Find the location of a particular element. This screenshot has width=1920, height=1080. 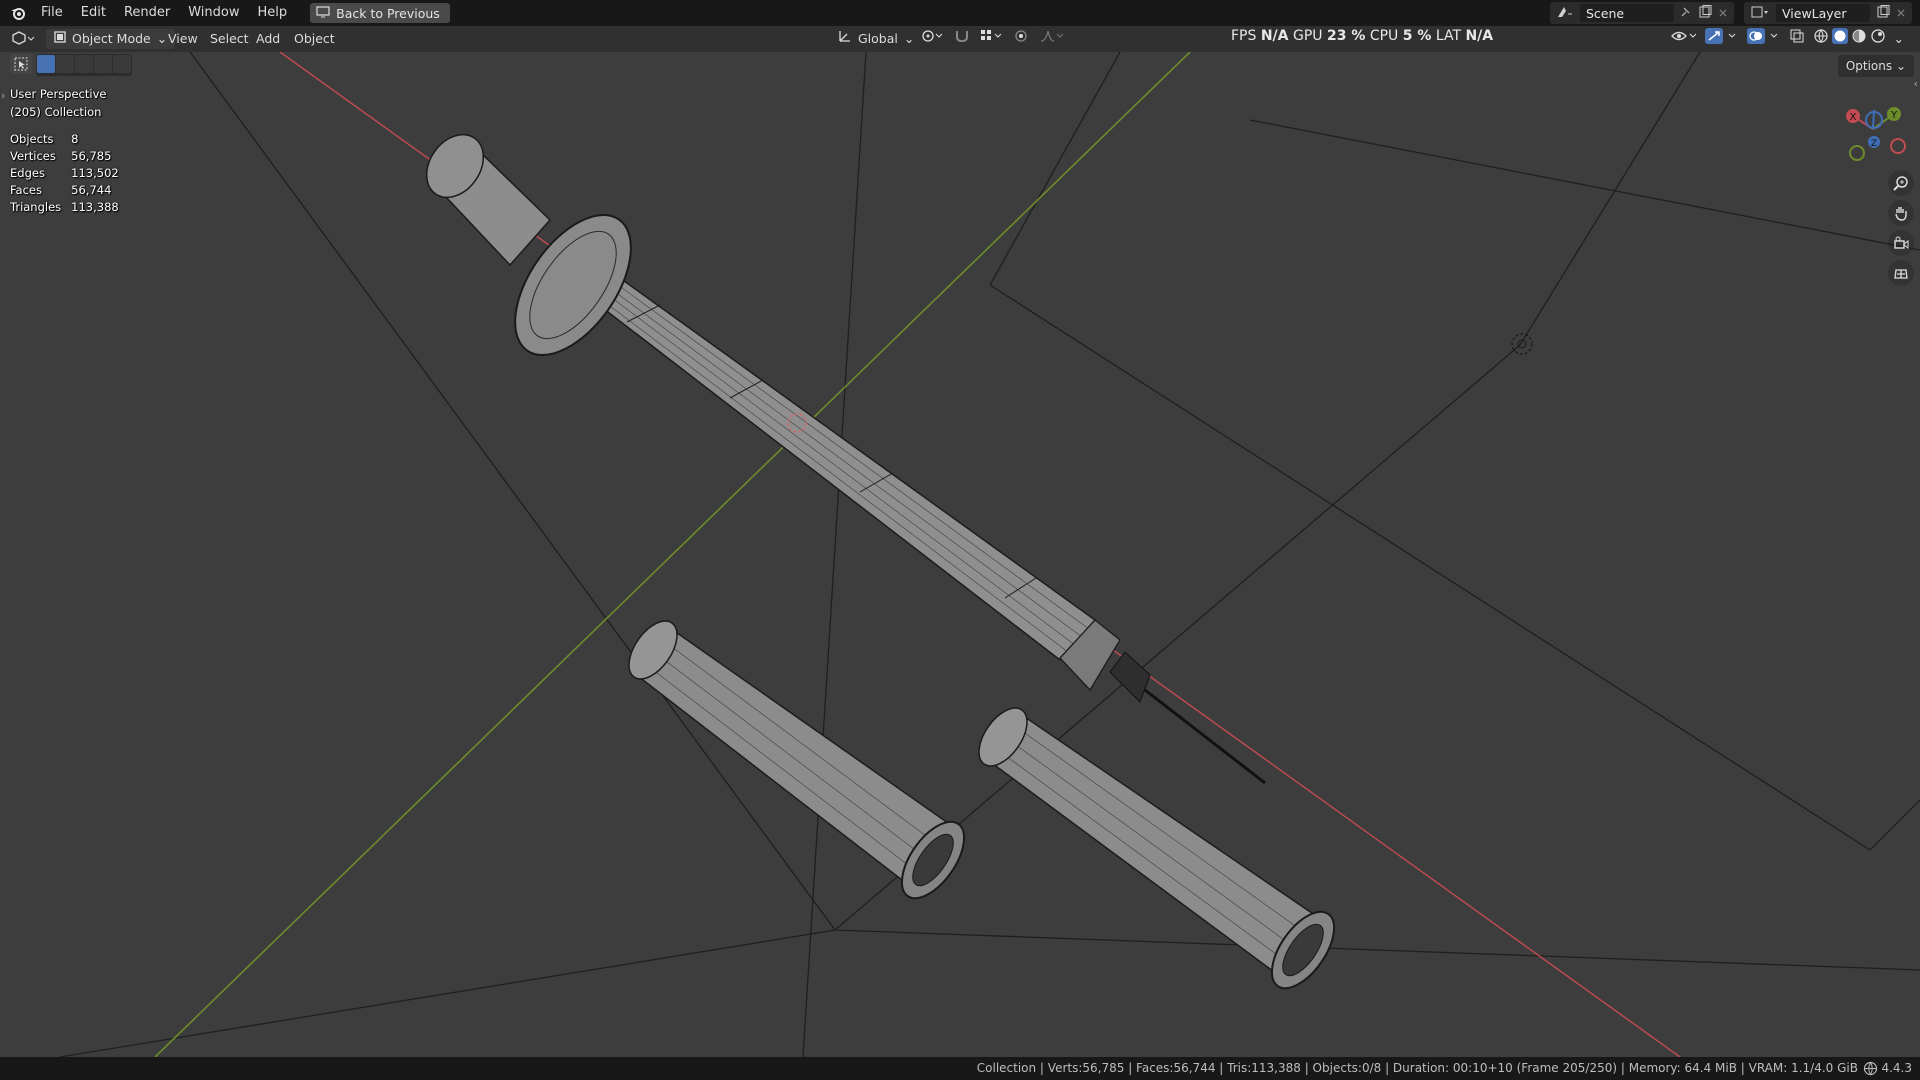

zoom-button is located at coordinates (1901, 183).